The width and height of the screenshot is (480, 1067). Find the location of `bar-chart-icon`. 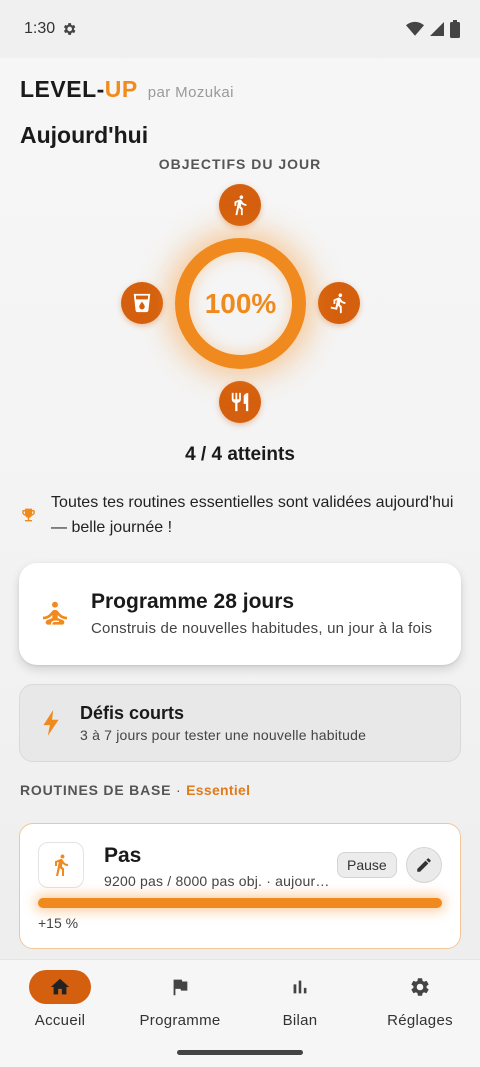

bar-chart-icon is located at coordinates (300, 987).